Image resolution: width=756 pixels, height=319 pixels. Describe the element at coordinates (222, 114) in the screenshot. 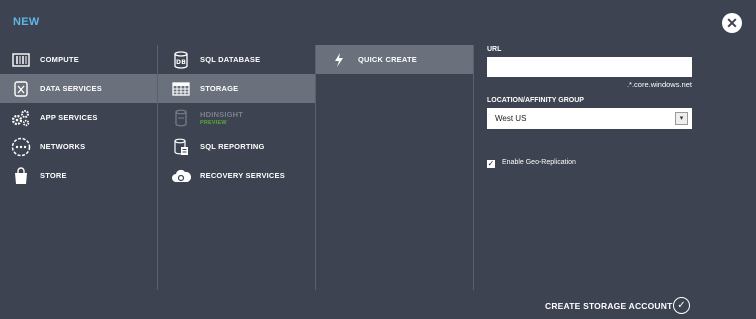

I see `service-label: HDINSIGHT` at that location.